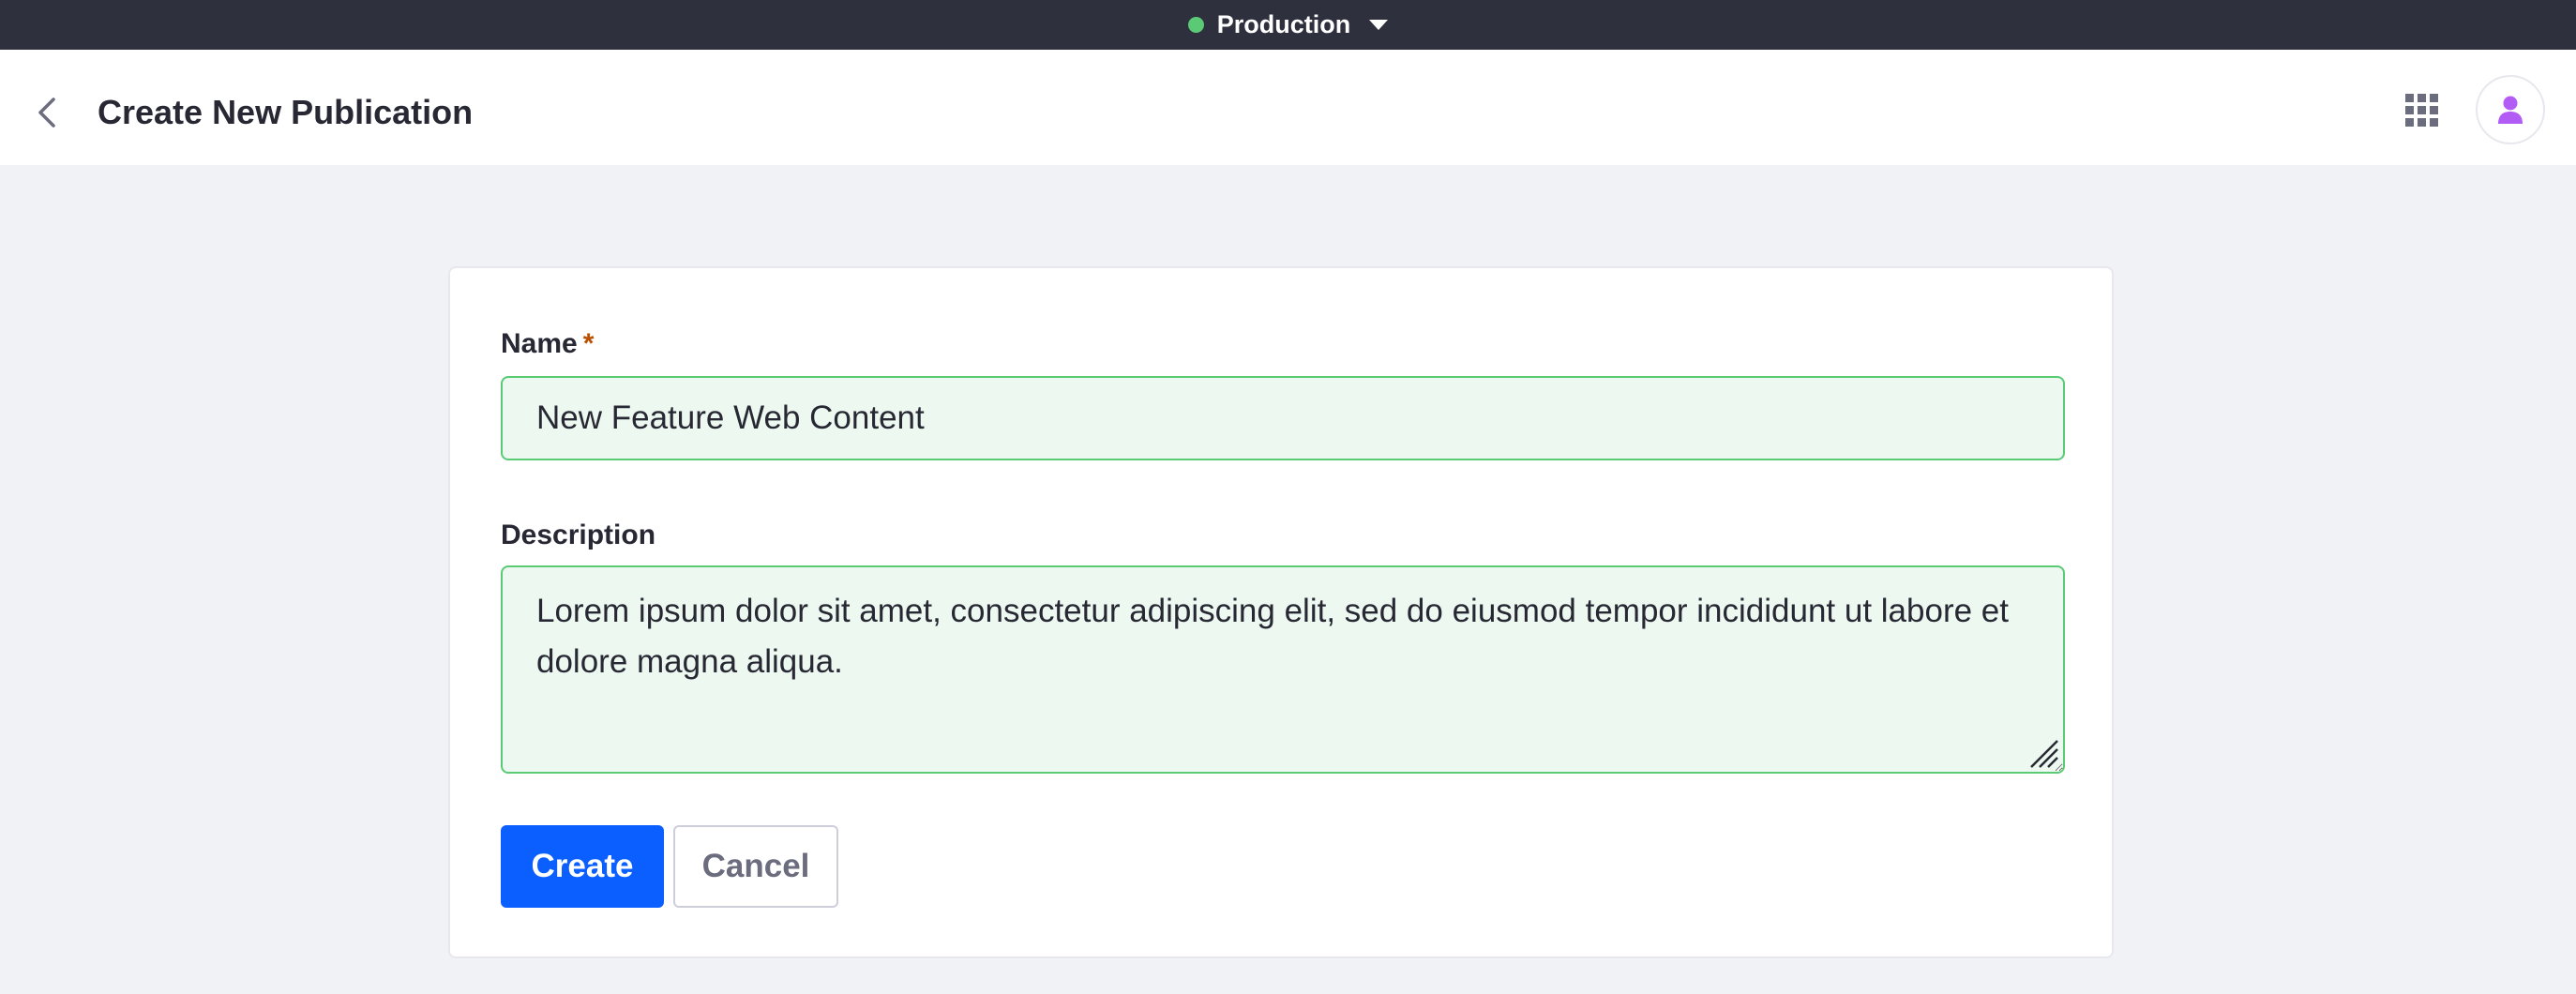  What do you see at coordinates (578, 535) in the screenshot?
I see `description-label: Description` at bounding box center [578, 535].